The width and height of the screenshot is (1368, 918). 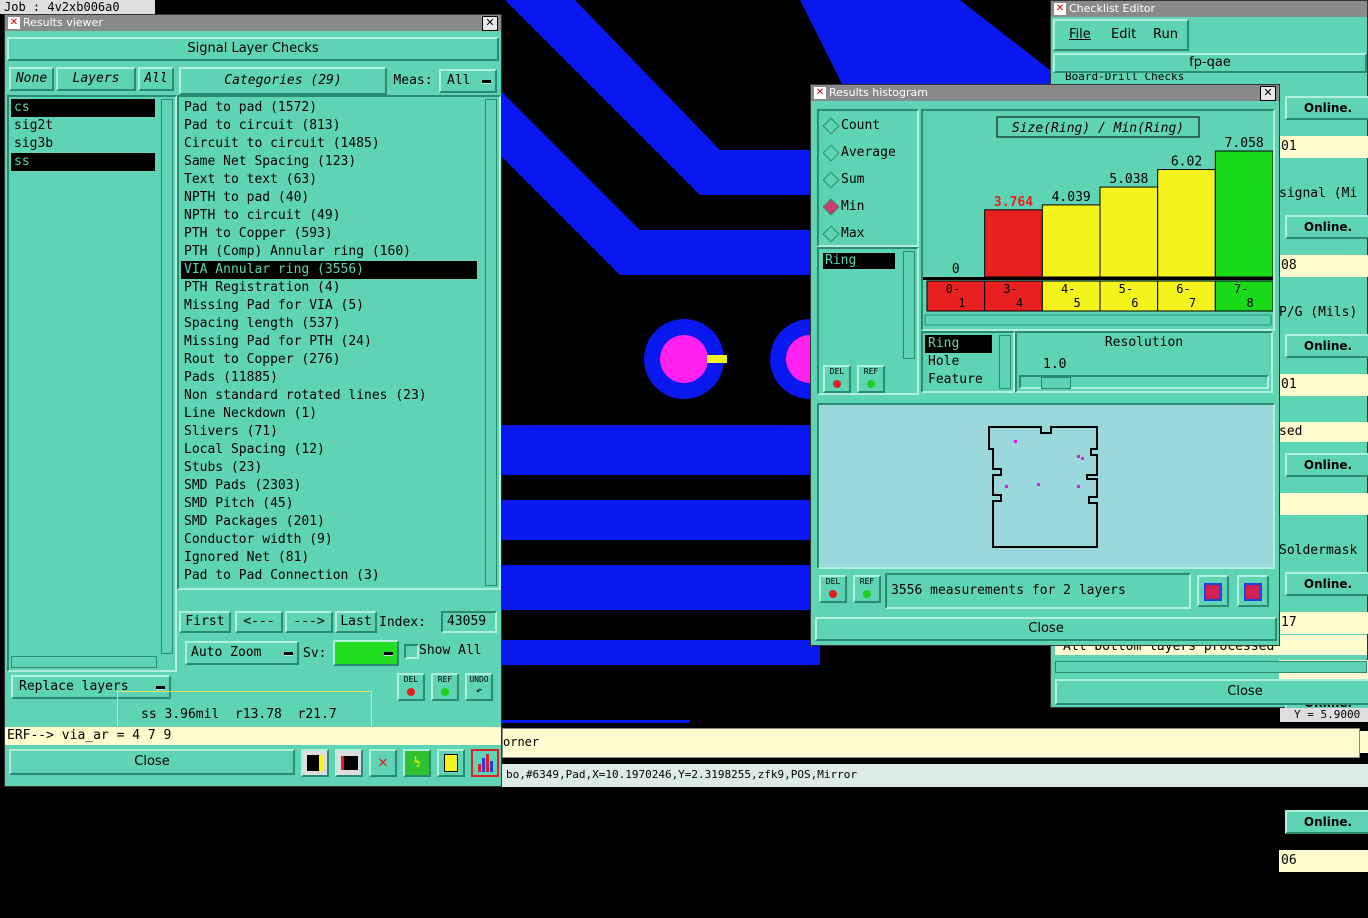 What do you see at coordinates (329, 414) in the screenshot?
I see `category-item: Line Neckdown (1)` at bounding box center [329, 414].